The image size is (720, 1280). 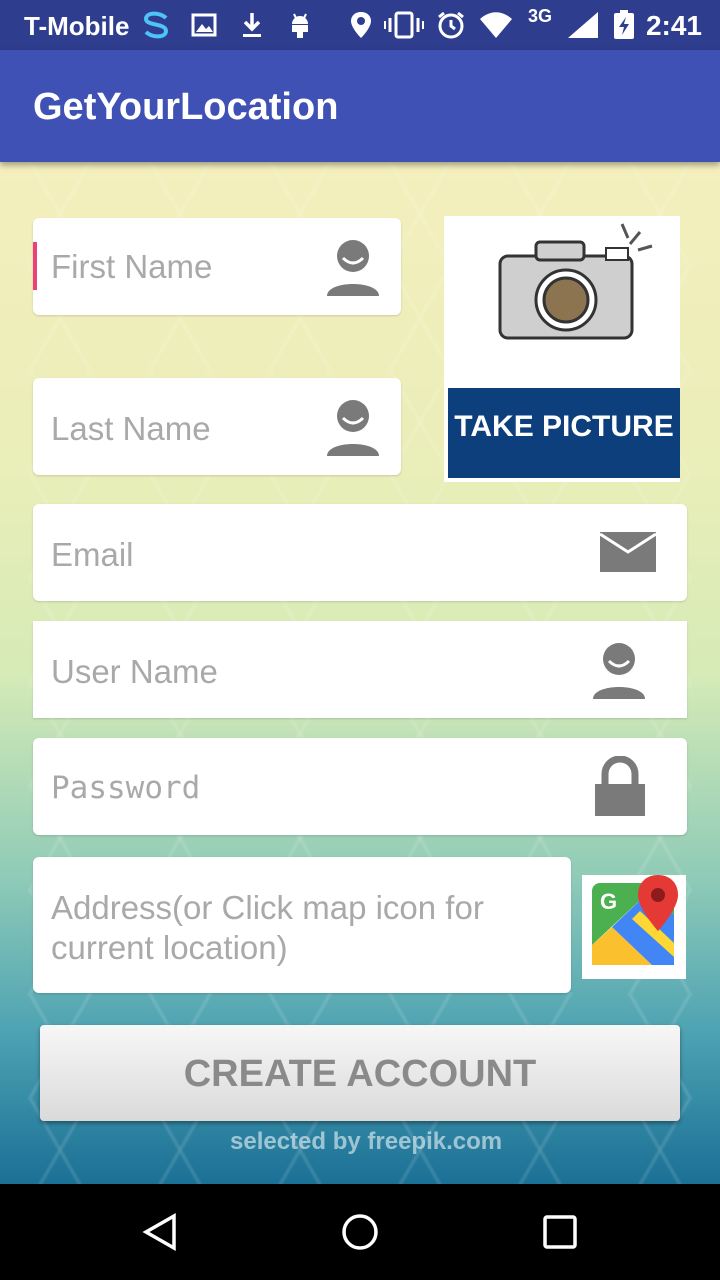 I want to click on take-picture-banner: TAKE PICTURE, so click(x=564, y=433).